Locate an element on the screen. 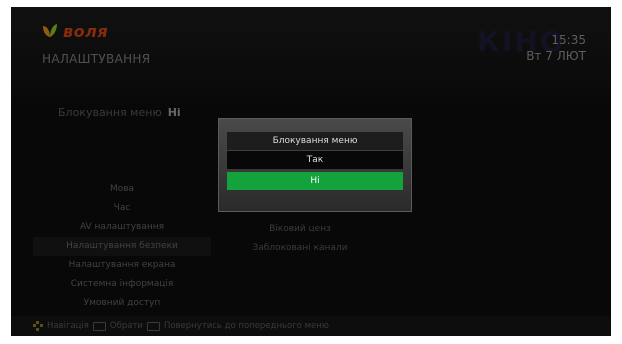  option-no: Ні is located at coordinates (315, 181).